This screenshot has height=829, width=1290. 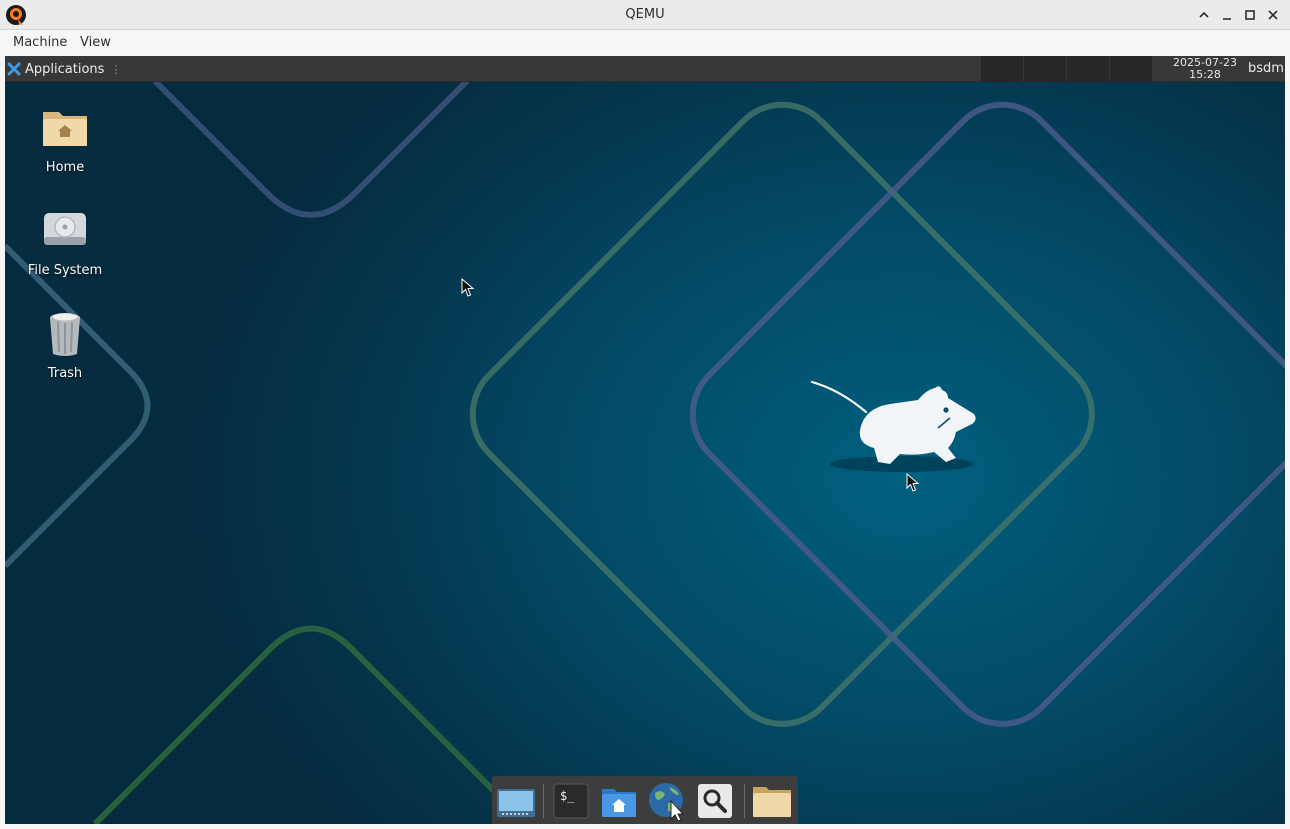 I want to click on xfce-logo-icon, so click(x=14, y=69).